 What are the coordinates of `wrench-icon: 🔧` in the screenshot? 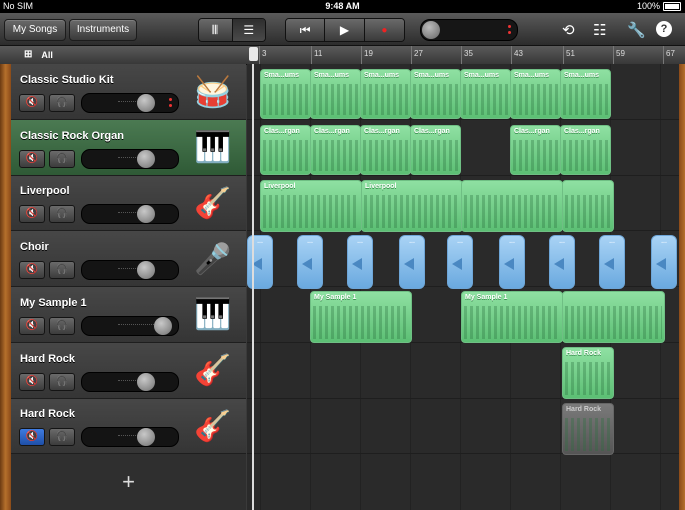 It's located at (636, 30).